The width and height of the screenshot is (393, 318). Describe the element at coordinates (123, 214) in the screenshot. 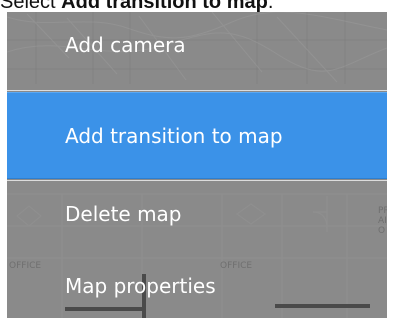

I see `menu-item-label: Delete map` at that location.